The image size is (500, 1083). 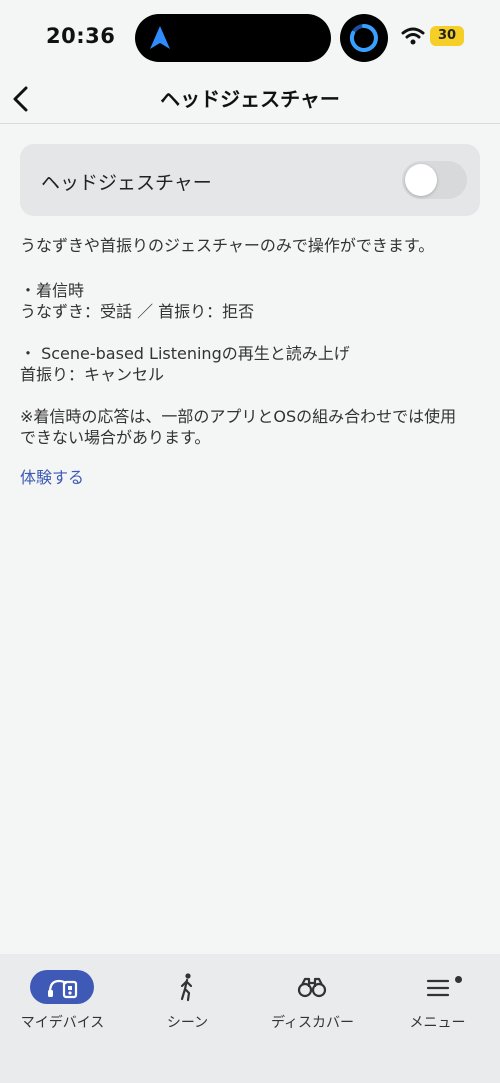 I want to click on description-text: うなずきや首振りのジェスチャーのみで操作ができます。, so click(x=227, y=245).